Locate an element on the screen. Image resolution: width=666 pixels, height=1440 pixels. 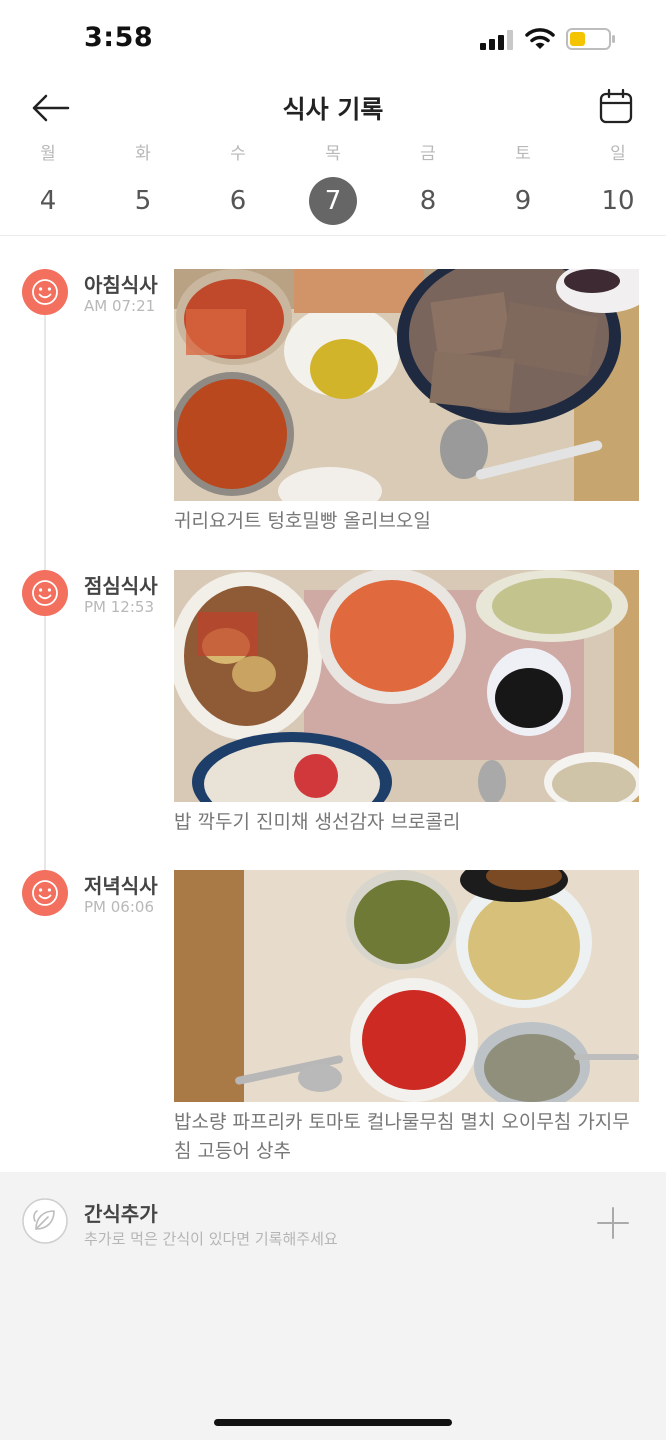
meal-description: 귀리요거트 텅호밀빵 올리브오일 is located at coordinates (302, 521).